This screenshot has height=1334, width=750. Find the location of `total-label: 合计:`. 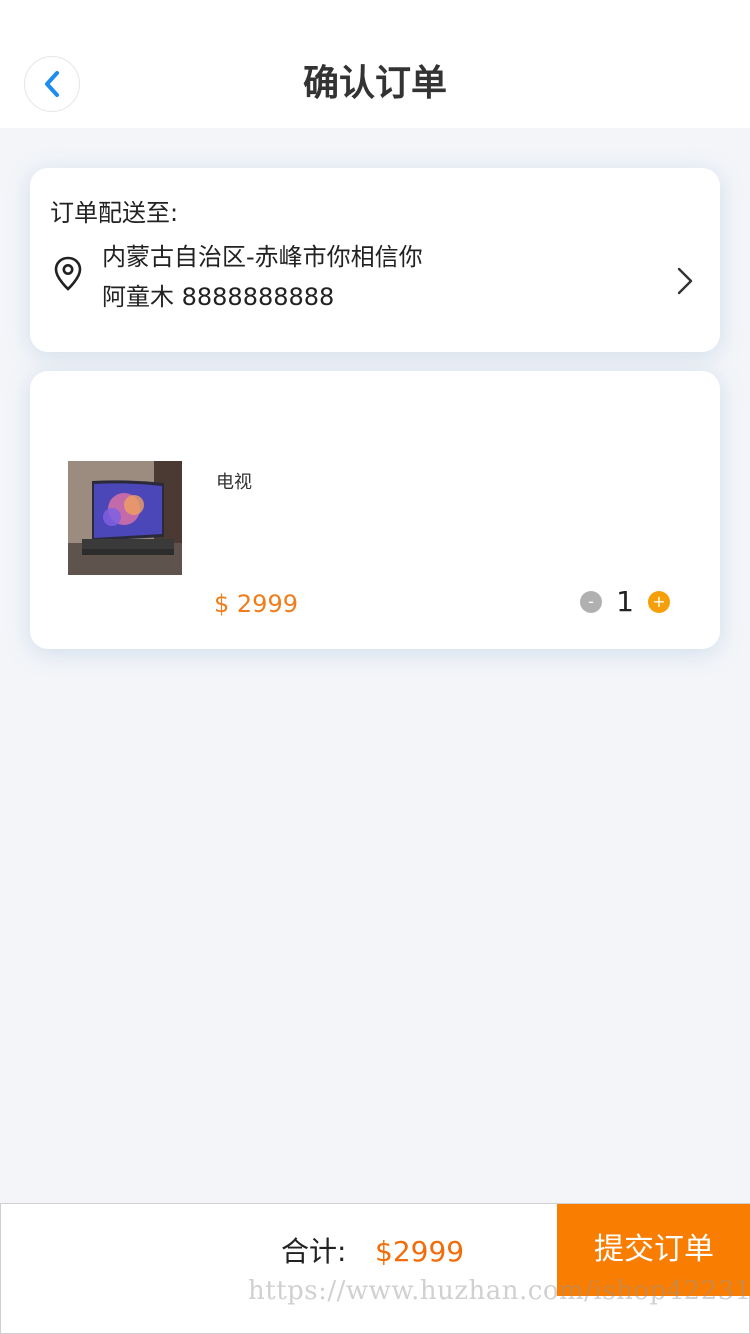

total-label: 合计: is located at coordinates (314, 1251).